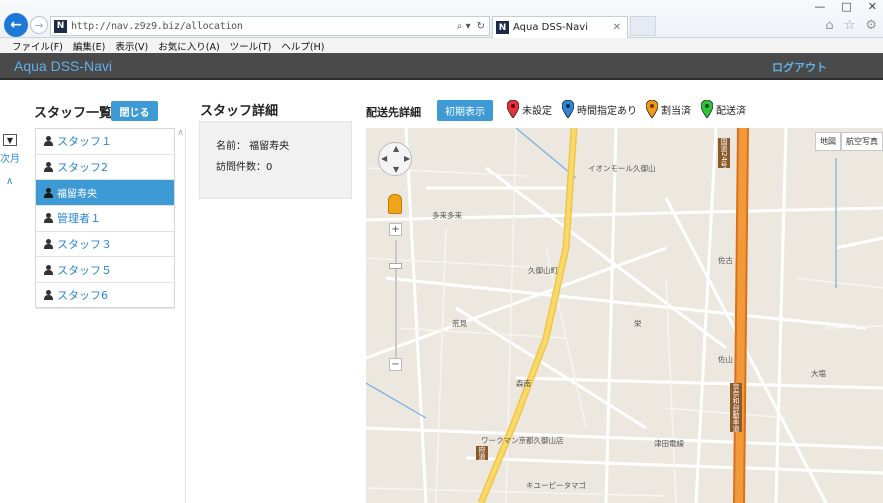 The image size is (883, 503). What do you see at coordinates (16, 25) in the screenshot?
I see `back-button: ←` at bounding box center [16, 25].